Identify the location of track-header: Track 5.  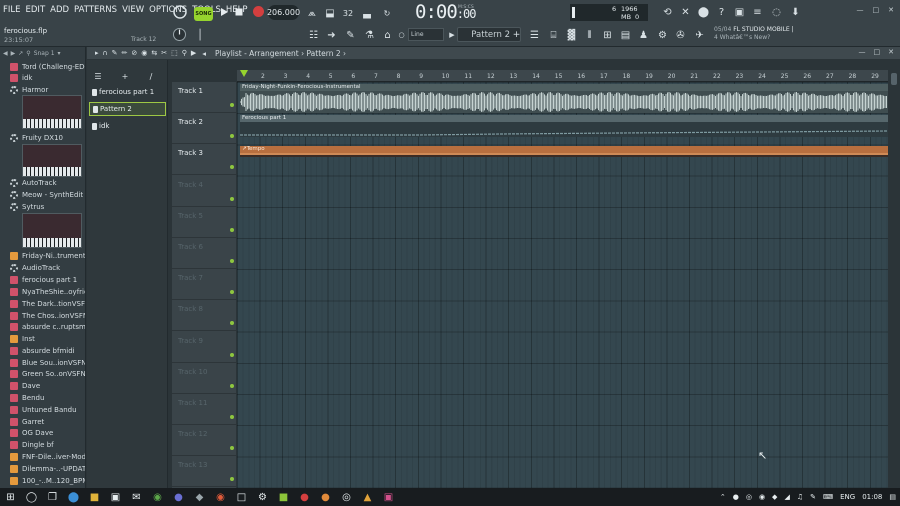
(204, 222).